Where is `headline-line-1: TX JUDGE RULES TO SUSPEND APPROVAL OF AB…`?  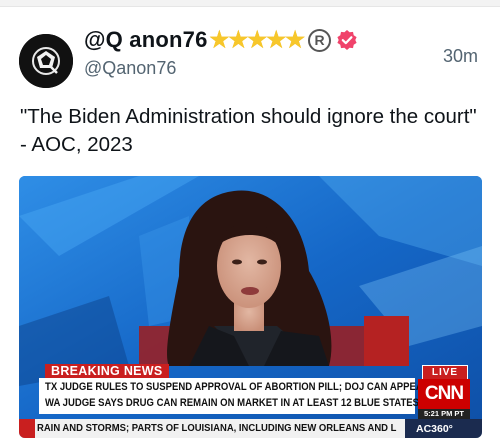 headline-line-1: TX JUDGE RULES TO SUSPEND APPROVAL OF AB… is located at coordinates (238, 387).